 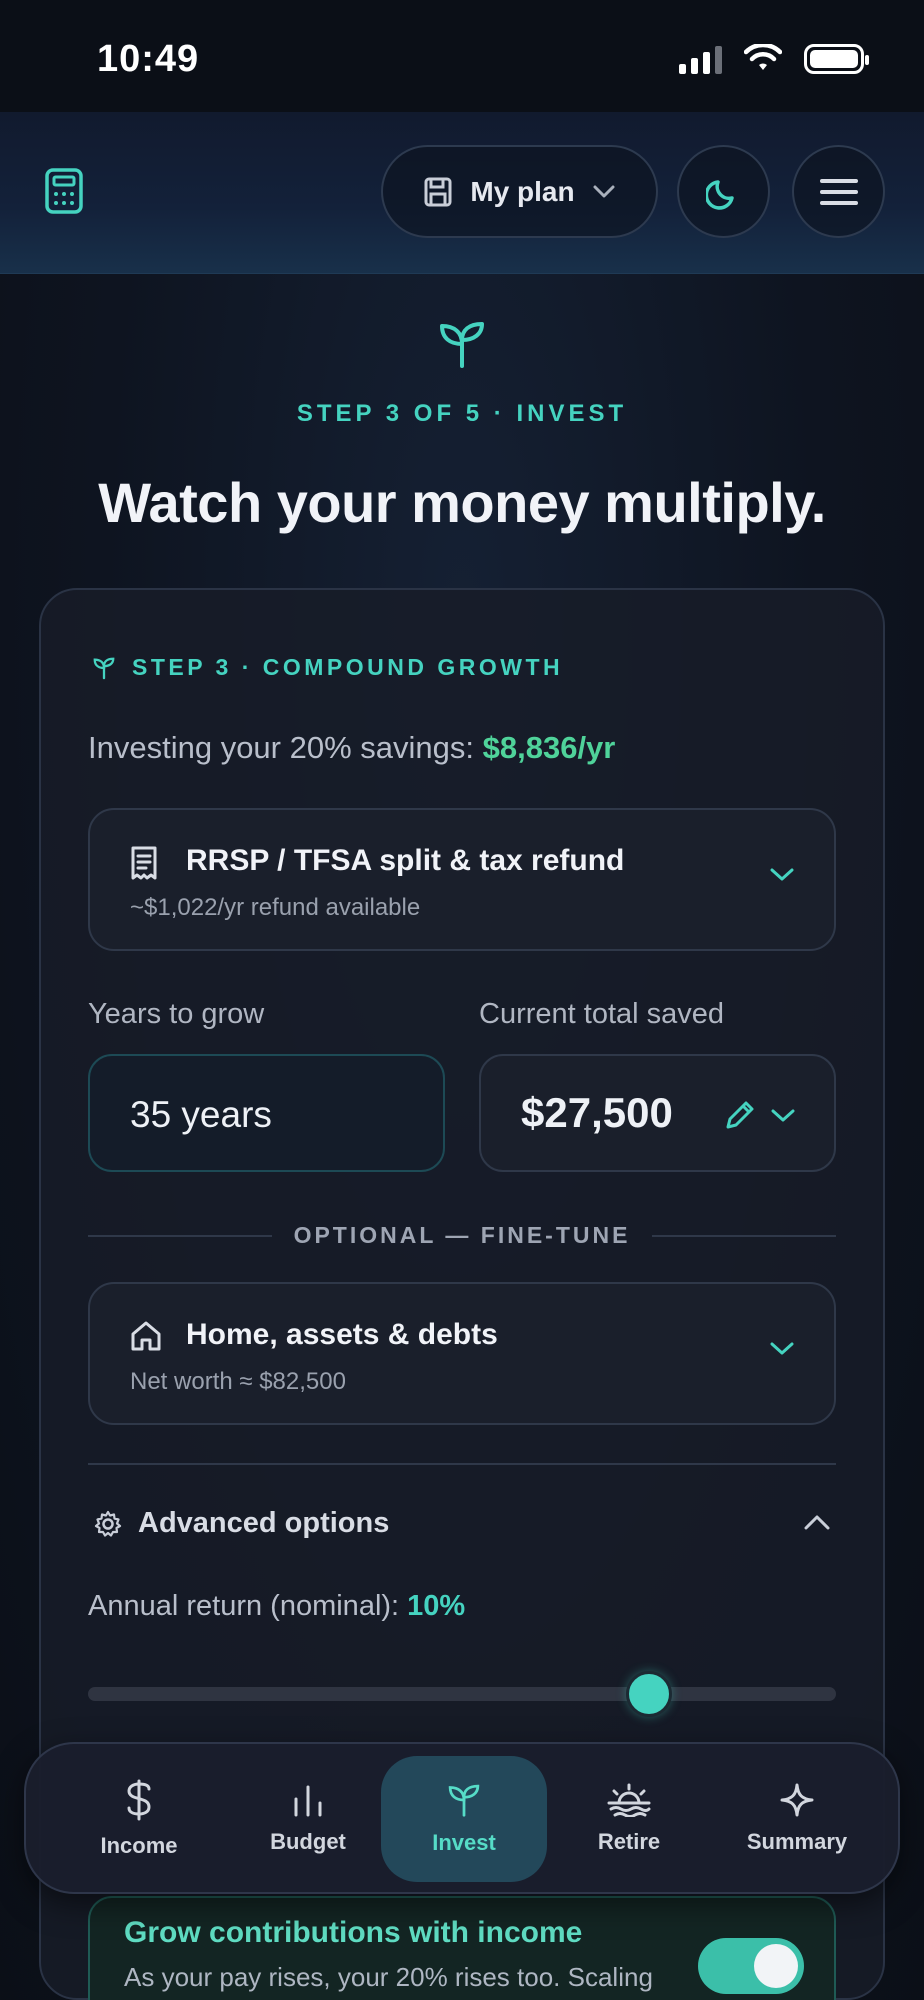 I want to click on menu-button, so click(x=838, y=191).